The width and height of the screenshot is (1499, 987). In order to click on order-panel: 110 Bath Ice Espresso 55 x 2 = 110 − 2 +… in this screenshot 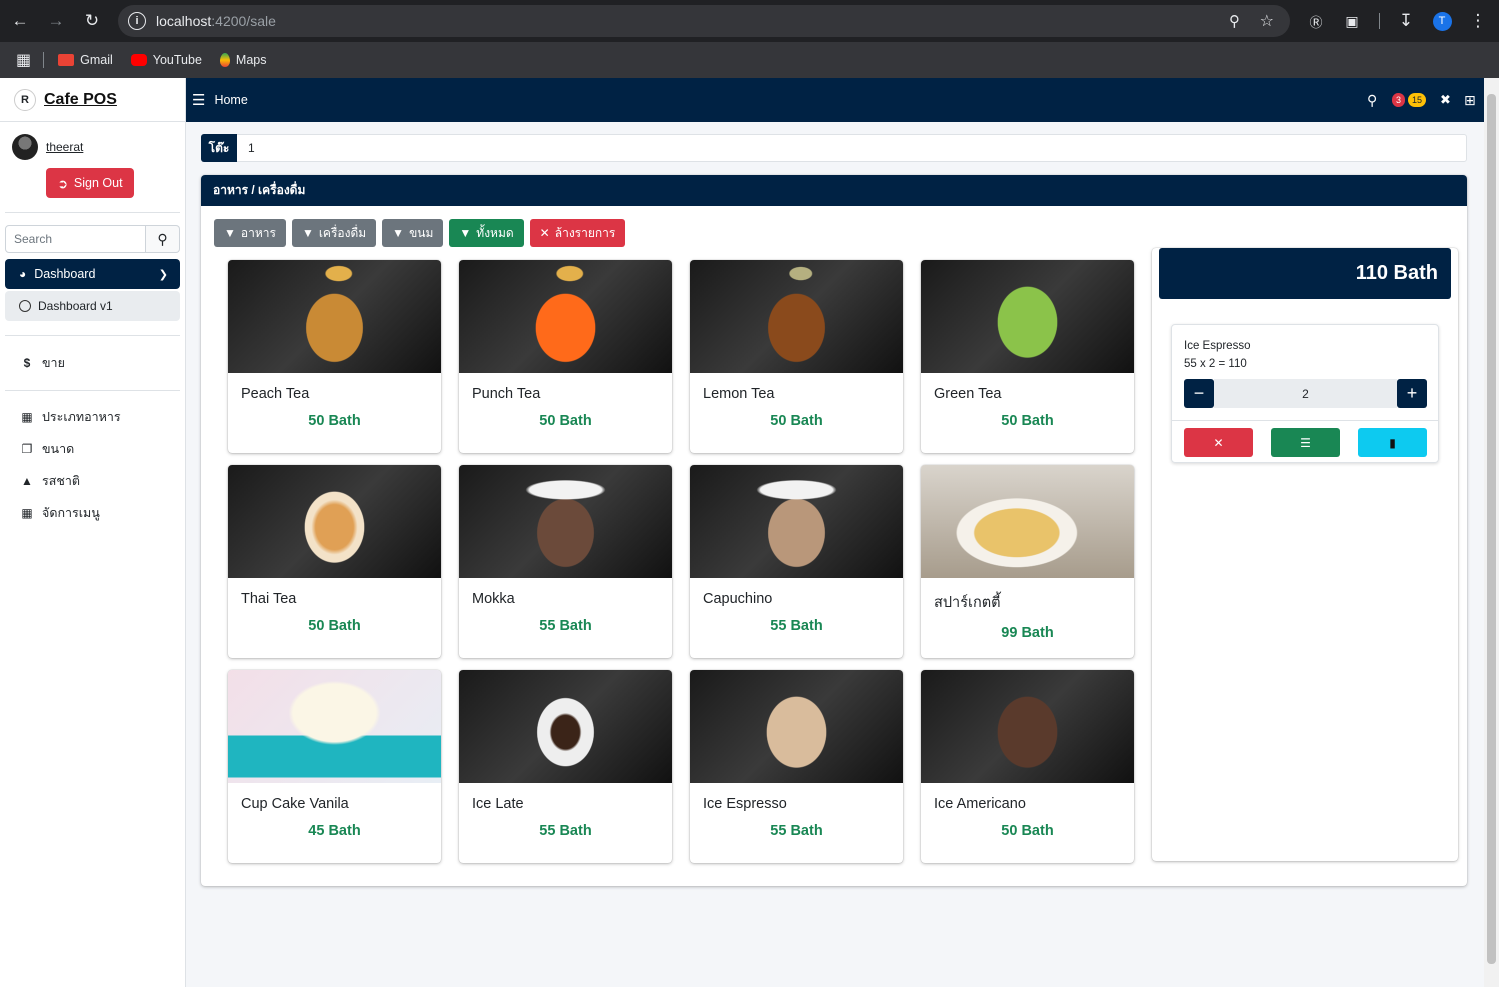, I will do `click(1305, 554)`.